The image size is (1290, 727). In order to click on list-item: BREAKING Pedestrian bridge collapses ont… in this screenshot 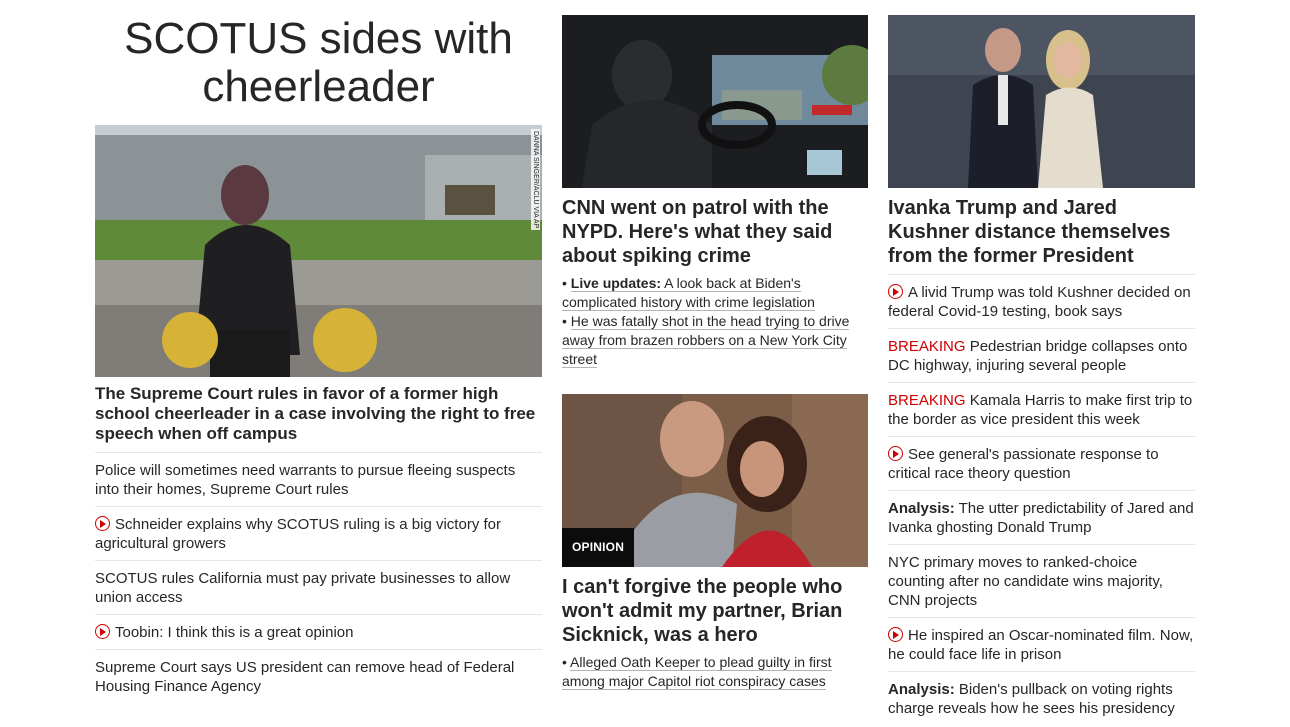, I will do `click(1041, 356)`.